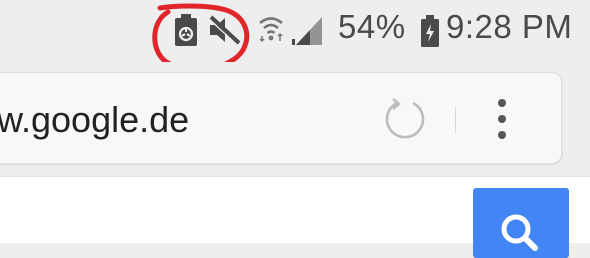 Image resolution: width=590 pixels, height=258 pixels. What do you see at coordinates (271, 30) in the screenshot?
I see `wifi-icon` at bounding box center [271, 30].